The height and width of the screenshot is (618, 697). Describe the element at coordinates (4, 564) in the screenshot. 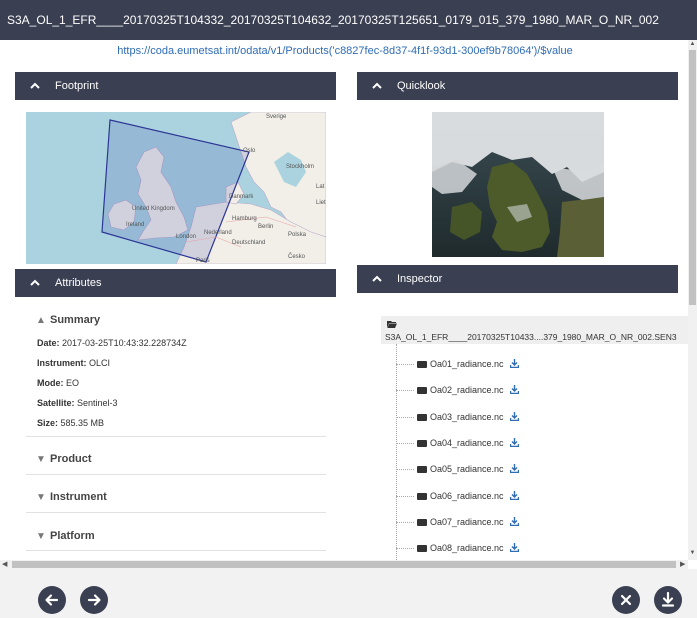

I see `scroll-left-icon: ◀` at that location.